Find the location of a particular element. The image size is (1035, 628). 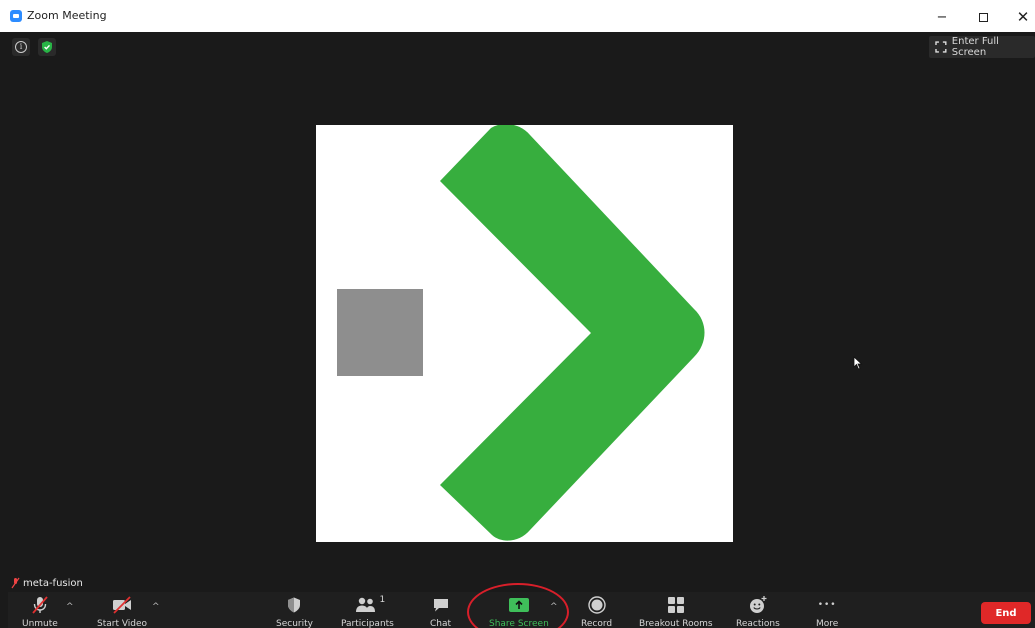

more-dots-icon: ••• is located at coordinates (827, 605).